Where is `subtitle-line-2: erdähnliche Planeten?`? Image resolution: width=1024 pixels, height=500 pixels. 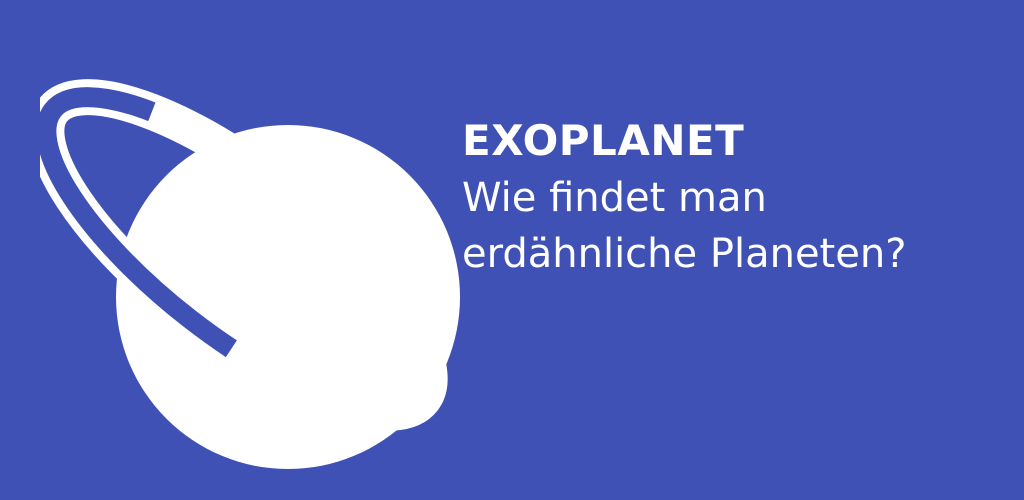
subtitle-line-2: erdähnliche Planeten? is located at coordinates (684, 254).